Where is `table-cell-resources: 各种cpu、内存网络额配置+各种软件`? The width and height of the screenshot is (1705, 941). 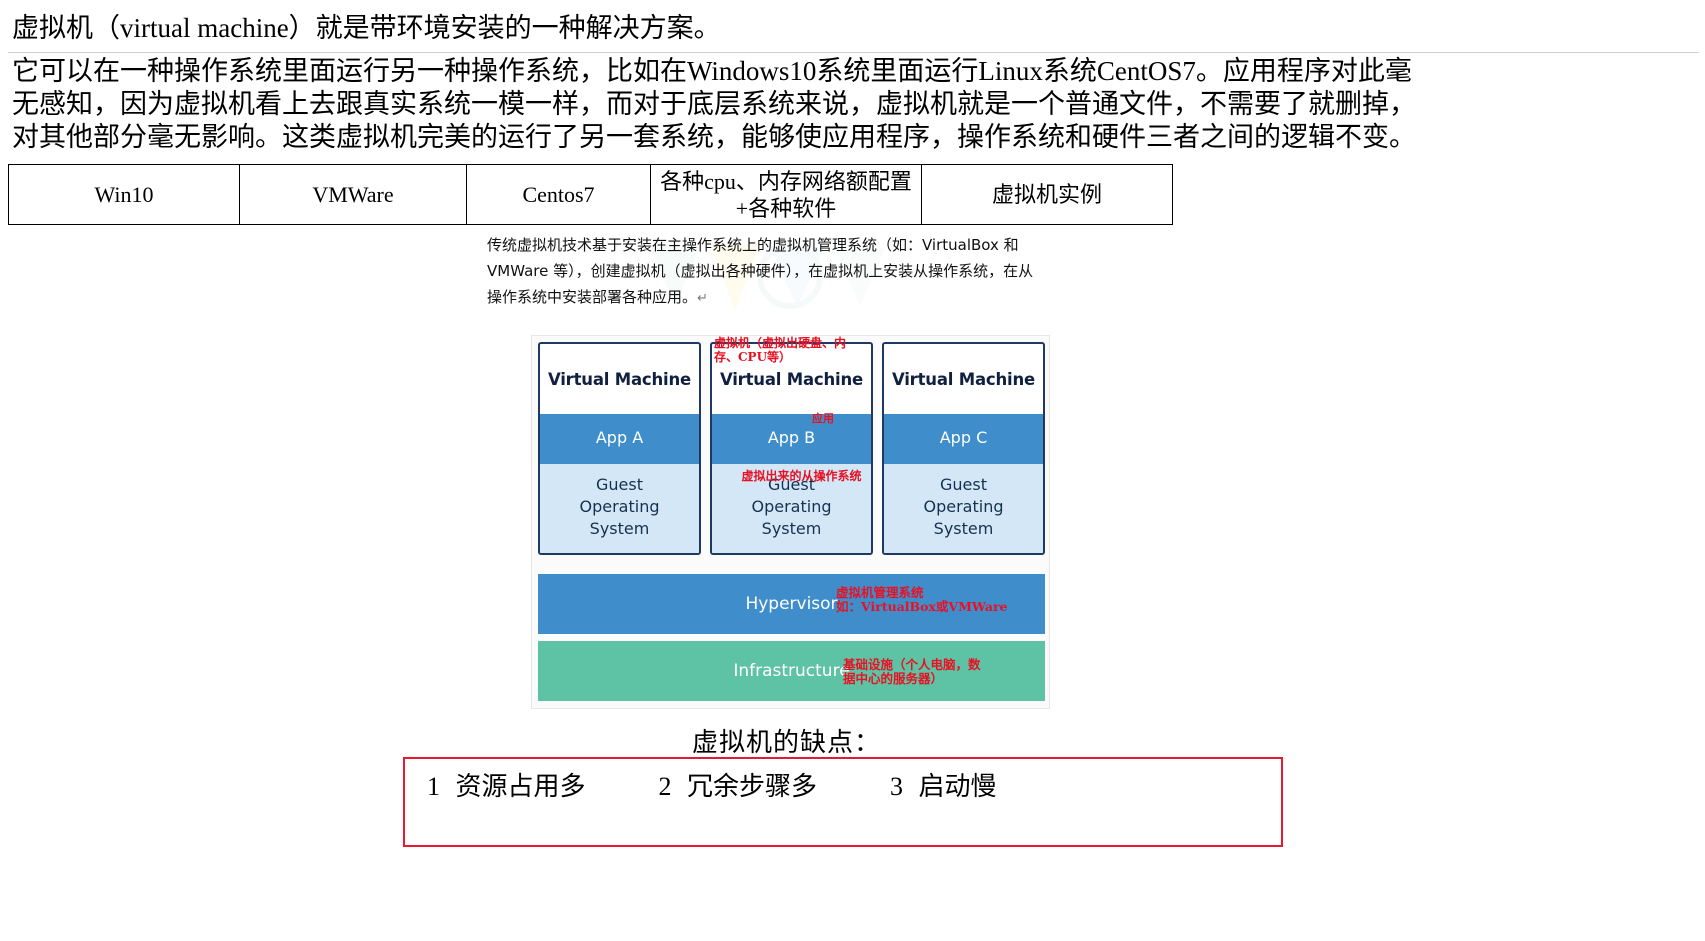
table-cell-resources: 各种cpu、内存网络额配置+各种软件 is located at coordinates (786, 194).